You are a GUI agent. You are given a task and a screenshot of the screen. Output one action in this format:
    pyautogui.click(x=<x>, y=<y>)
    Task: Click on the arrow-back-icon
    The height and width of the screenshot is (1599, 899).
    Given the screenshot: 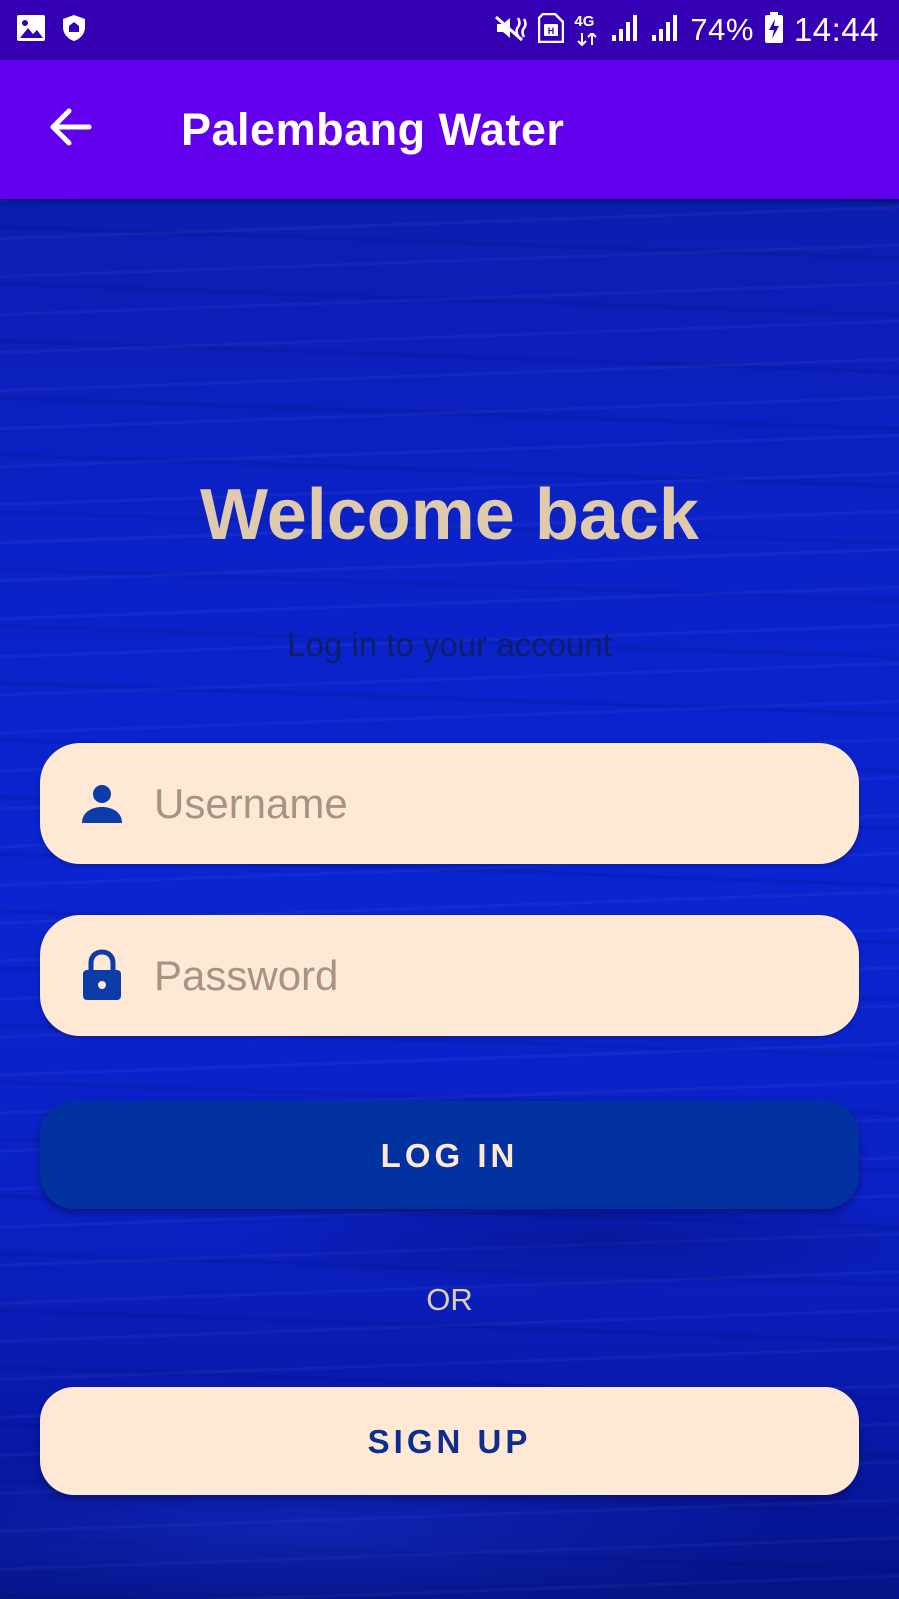 What is the action you would take?
    pyautogui.click(x=71, y=129)
    